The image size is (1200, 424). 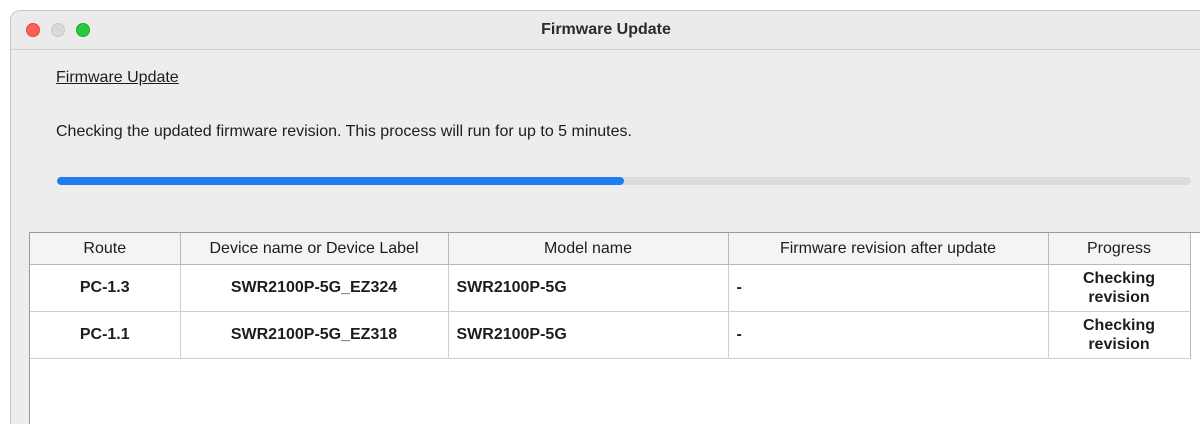 I want to click on column-header-route: Route, so click(x=105, y=249).